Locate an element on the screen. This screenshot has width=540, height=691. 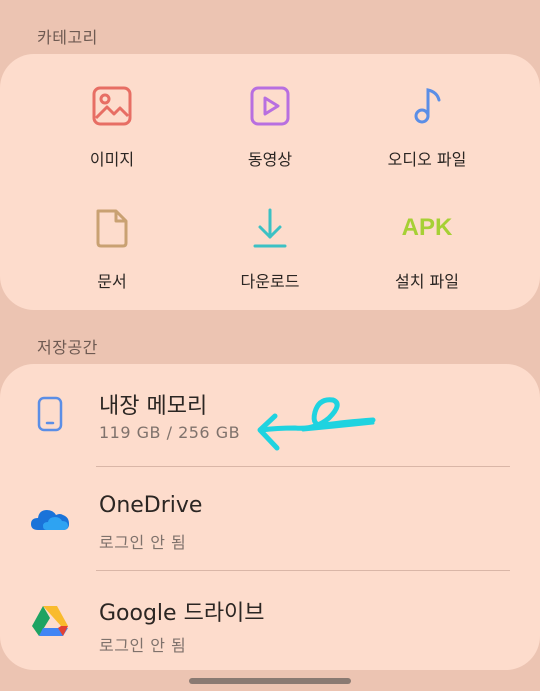
document-icon is located at coordinates (112, 228).